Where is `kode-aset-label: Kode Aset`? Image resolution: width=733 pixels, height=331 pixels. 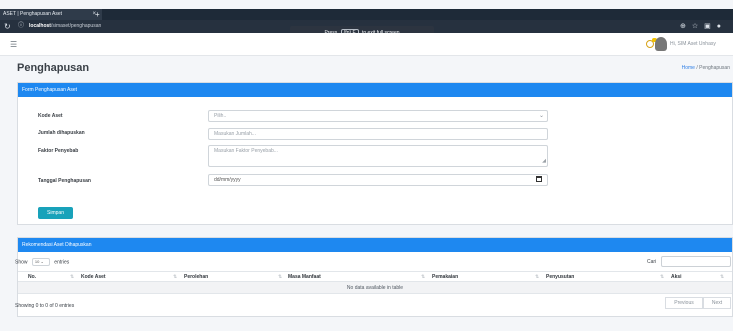
kode-aset-label: Kode Aset is located at coordinates (50, 116).